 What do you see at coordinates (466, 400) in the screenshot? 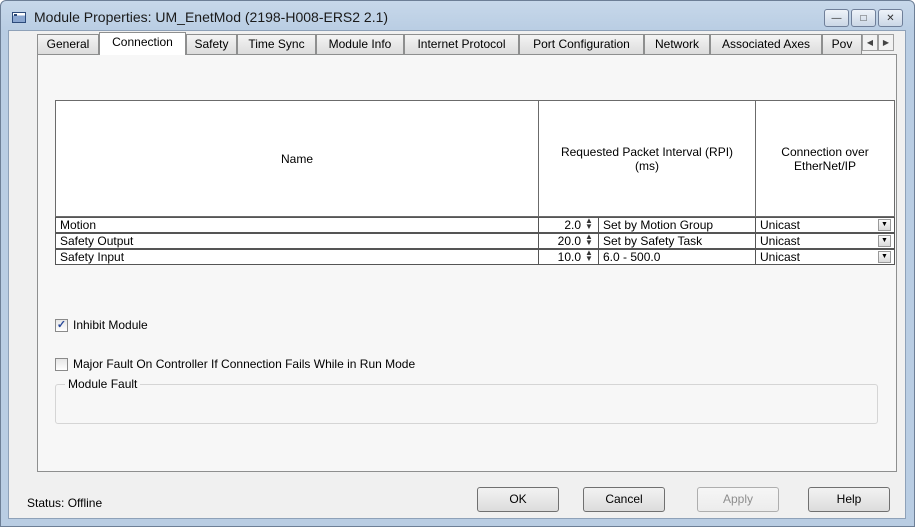
I see `module-fault-group: Module Fault` at bounding box center [466, 400].